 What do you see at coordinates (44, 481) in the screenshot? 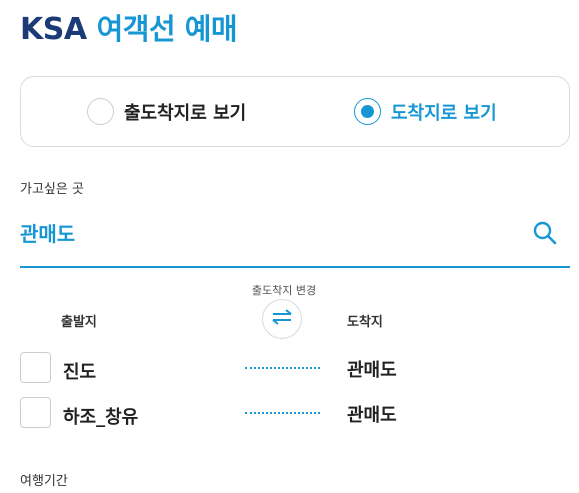
I see `travel-period-label: 여행기간` at bounding box center [44, 481].